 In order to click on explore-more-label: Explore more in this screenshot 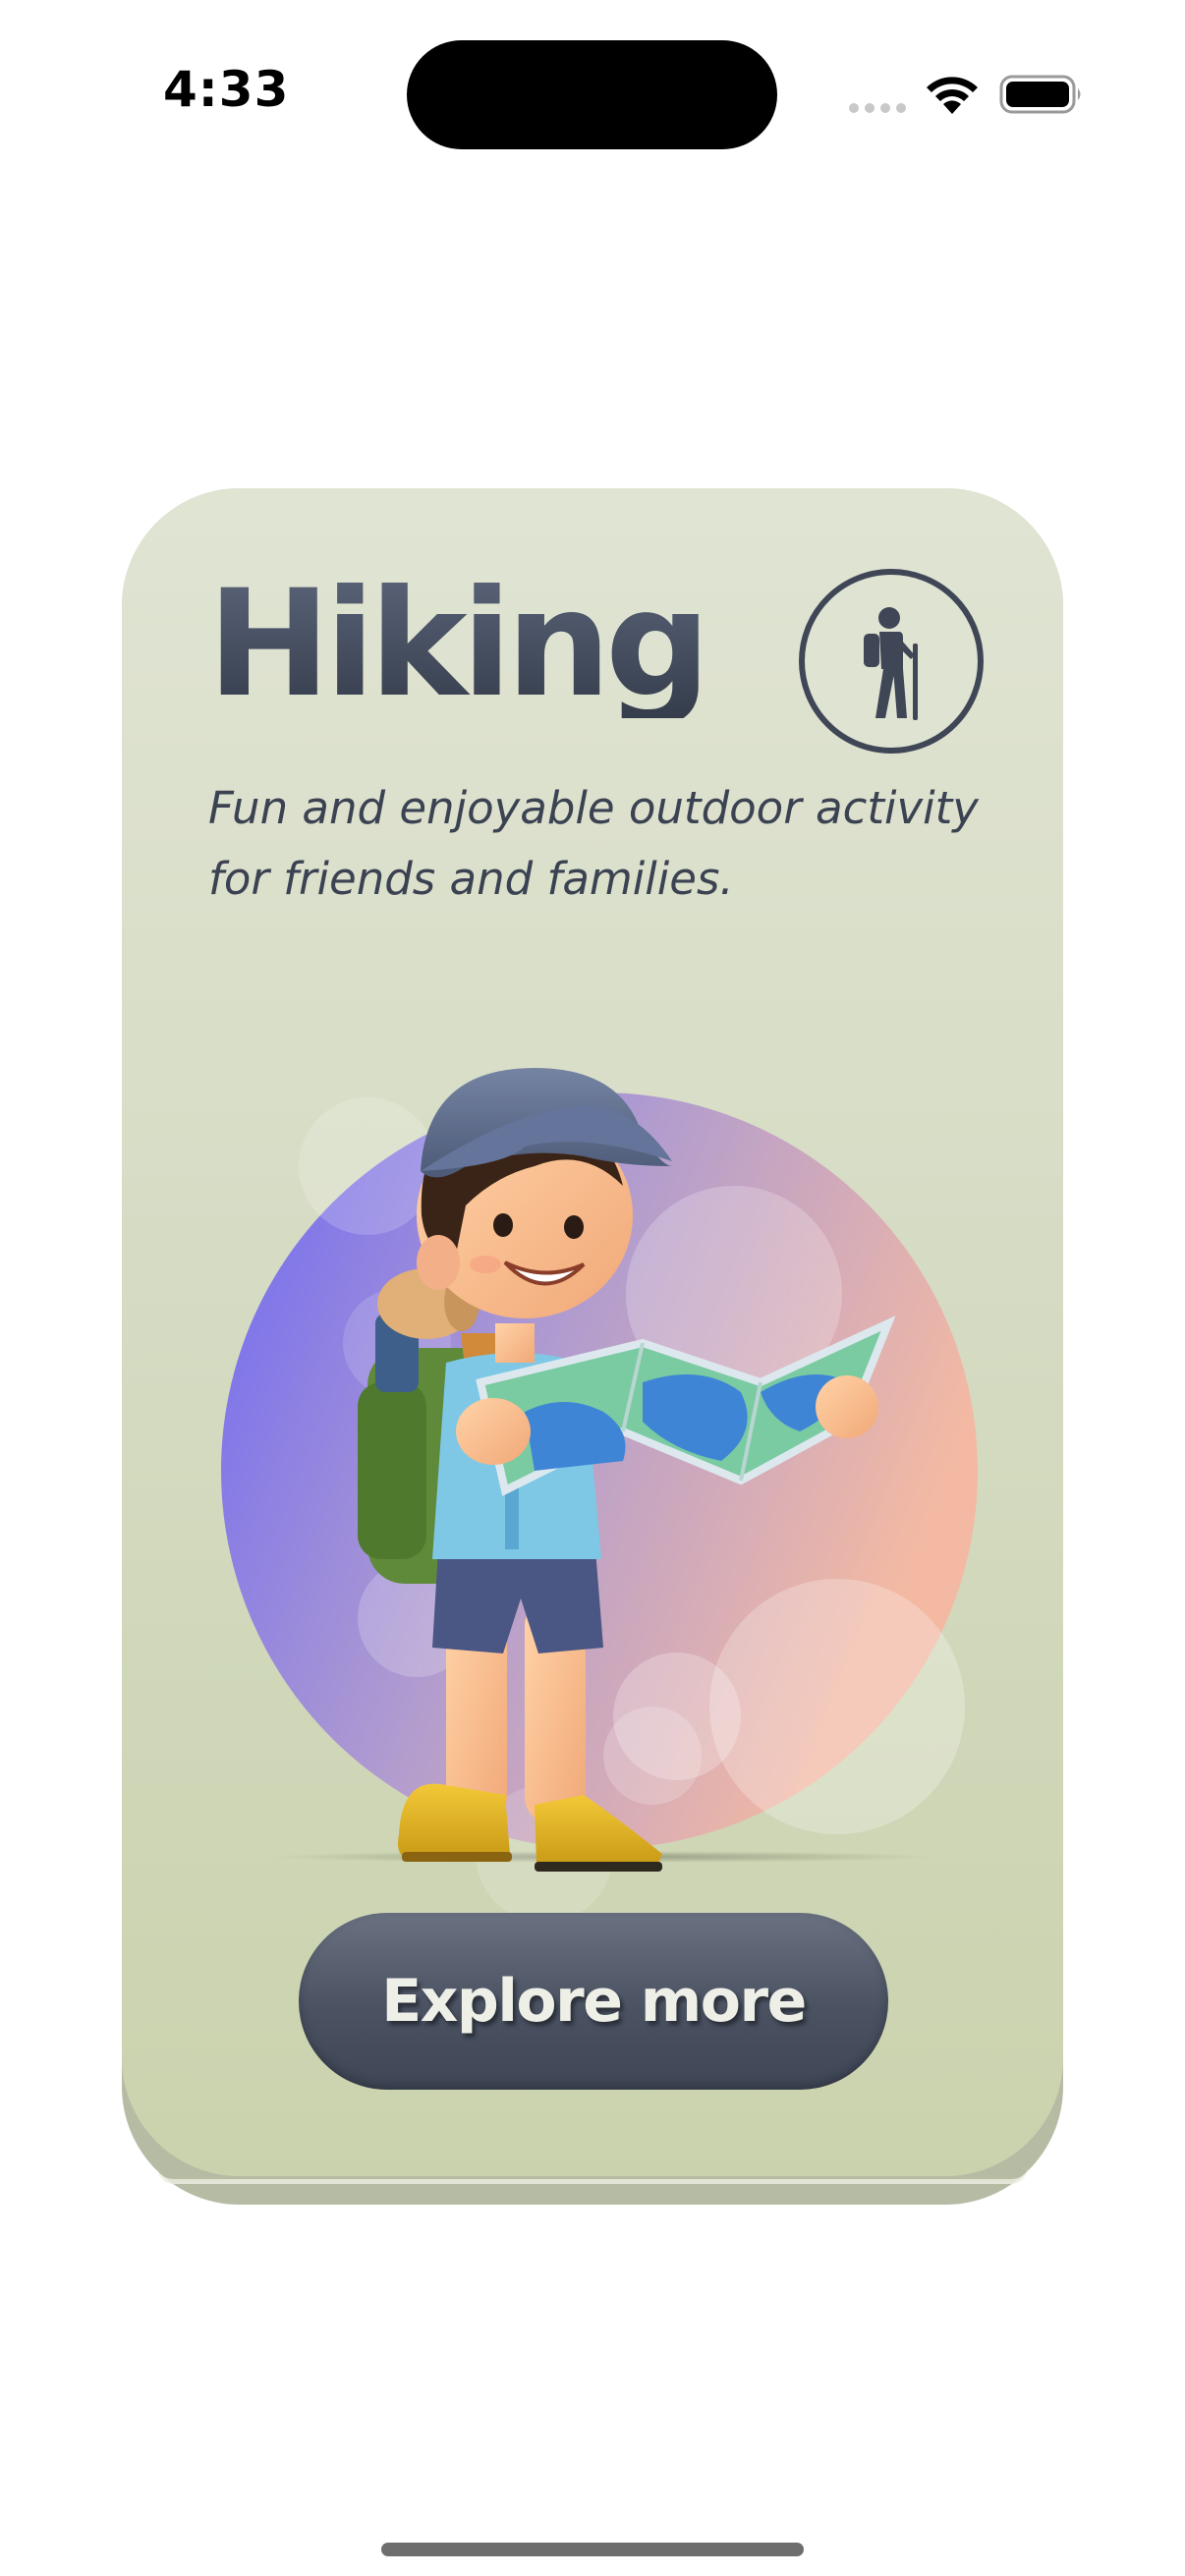, I will do `click(594, 2001)`.